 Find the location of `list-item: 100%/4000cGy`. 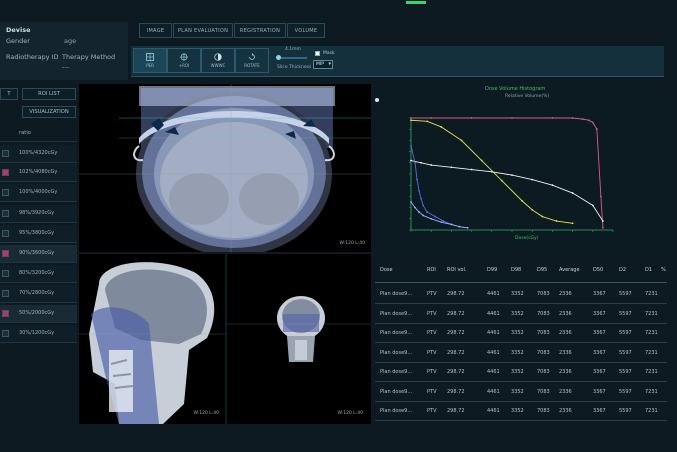

list-item: 100%/4000cGy is located at coordinates (38, 193).